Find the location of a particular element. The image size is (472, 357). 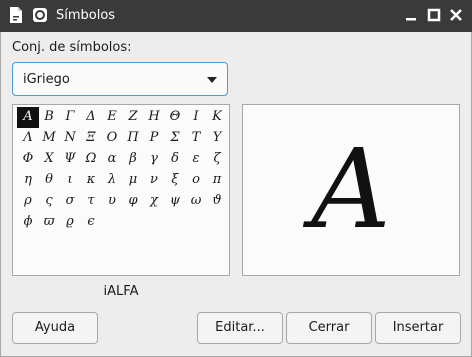

symbol-cell: λ is located at coordinates (112, 180).